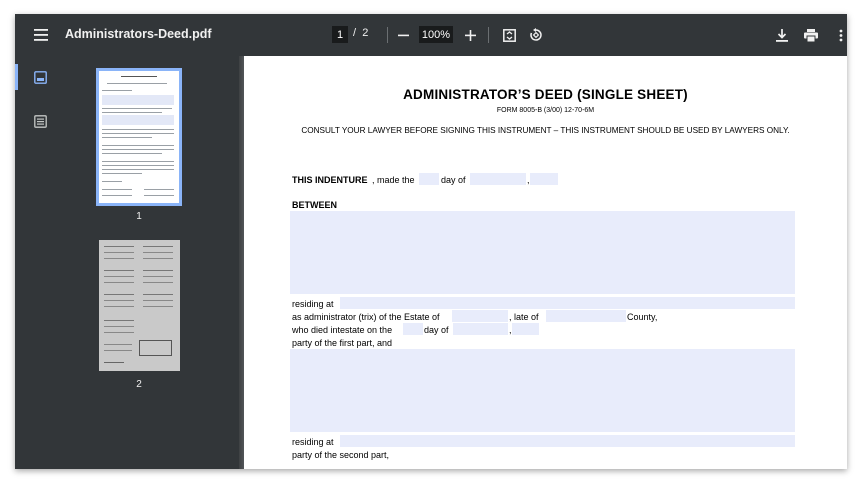 This screenshot has height=495, width=862. I want to click on plus-icon, so click(470, 35).